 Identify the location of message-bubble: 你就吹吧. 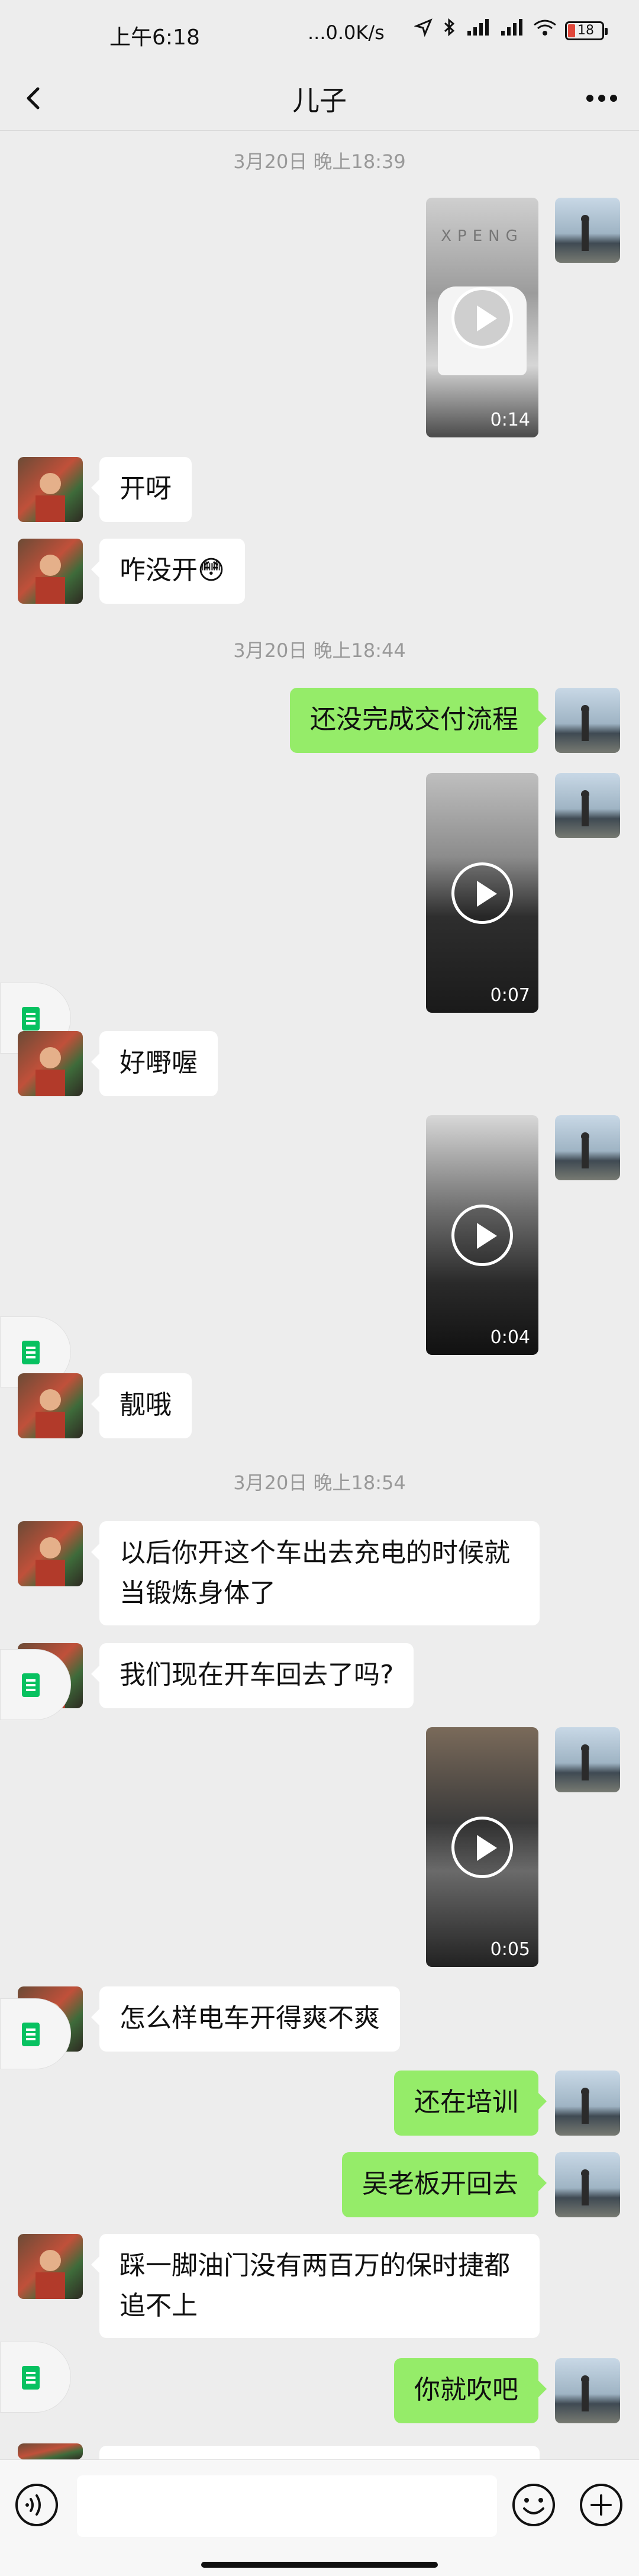
(470, 2390).